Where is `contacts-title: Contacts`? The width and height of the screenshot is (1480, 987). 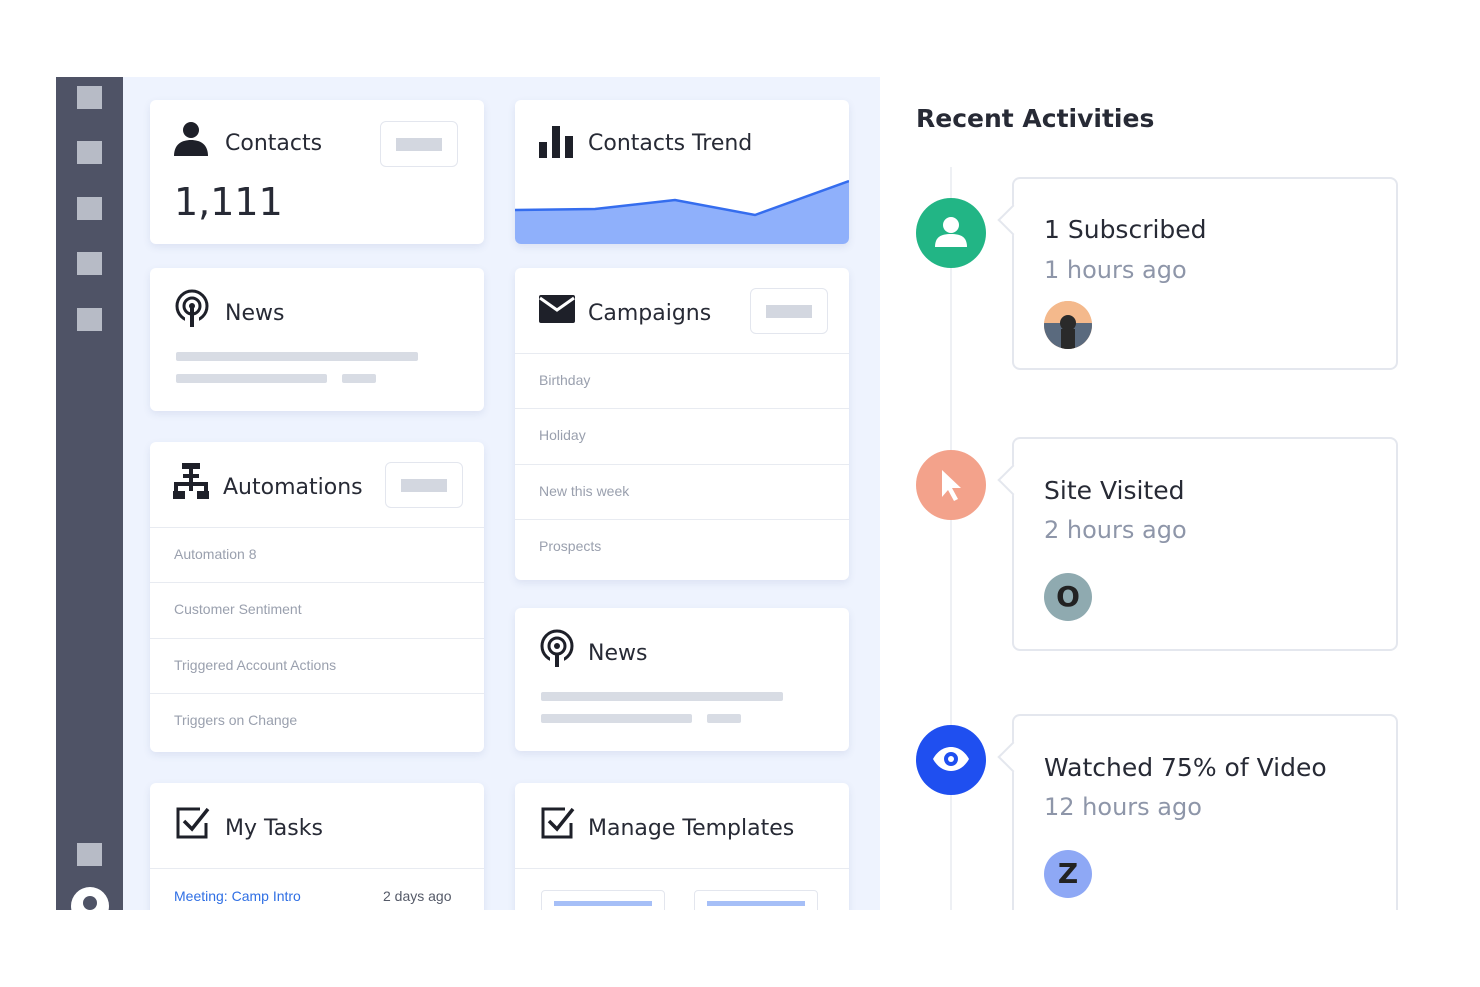
contacts-title: Contacts is located at coordinates (274, 143).